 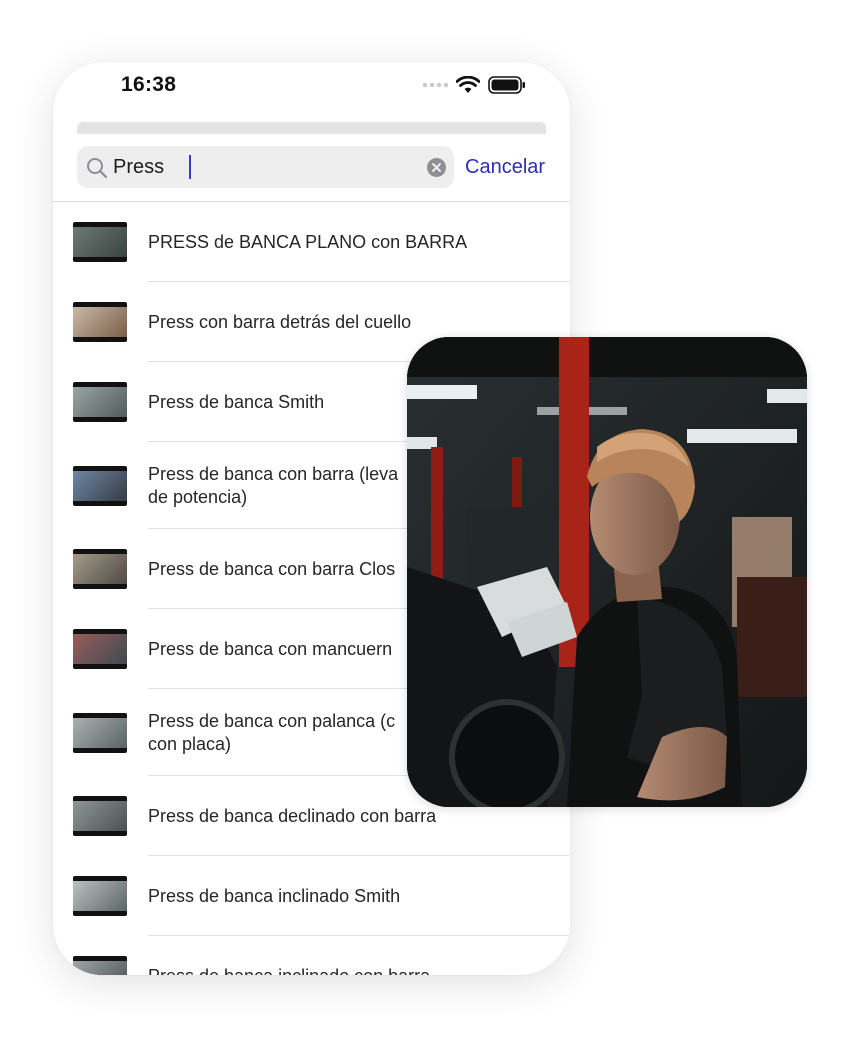 I want to click on search-field, so click(x=265, y=167).